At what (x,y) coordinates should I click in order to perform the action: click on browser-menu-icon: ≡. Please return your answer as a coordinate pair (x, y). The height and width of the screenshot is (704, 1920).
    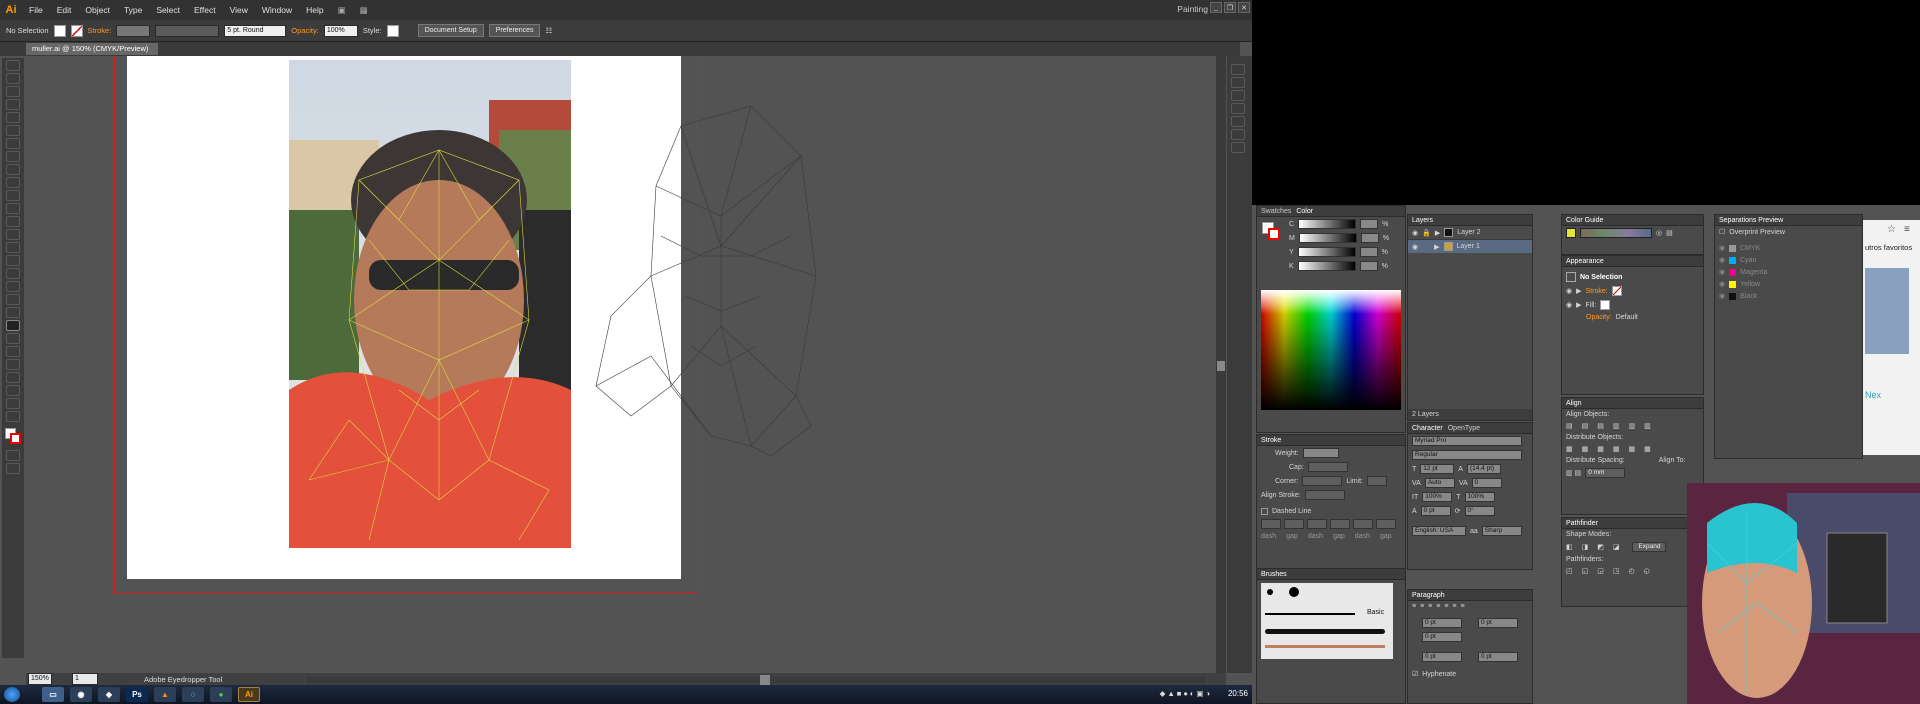
    Looking at the image, I should click on (1907, 229).